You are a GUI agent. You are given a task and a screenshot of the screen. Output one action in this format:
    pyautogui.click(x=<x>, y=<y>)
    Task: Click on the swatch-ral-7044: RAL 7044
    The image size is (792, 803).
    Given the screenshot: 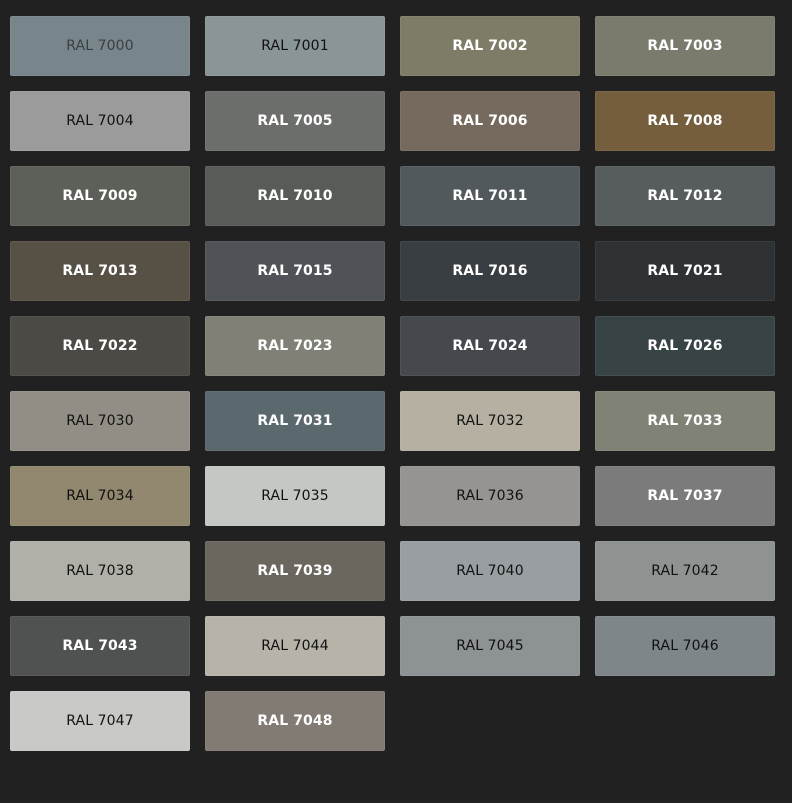 What is the action you would take?
    pyautogui.click(x=295, y=646)
    